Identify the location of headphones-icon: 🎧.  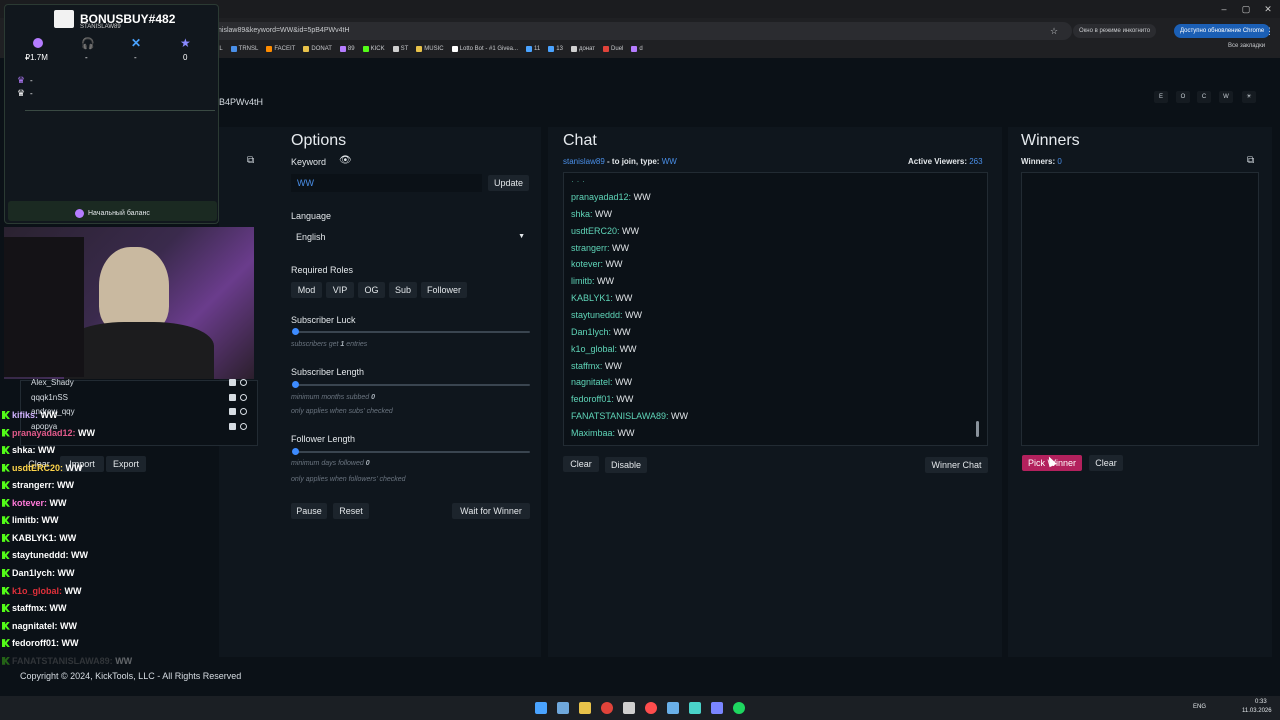
(88, 44).